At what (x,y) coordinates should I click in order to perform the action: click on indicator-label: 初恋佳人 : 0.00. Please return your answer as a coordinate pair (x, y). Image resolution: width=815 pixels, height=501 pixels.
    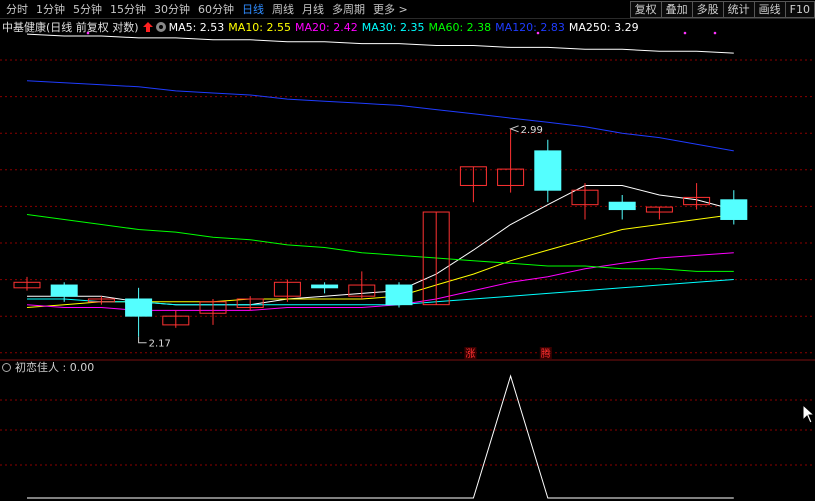
    Looking at the image, I should click on (55, 367).